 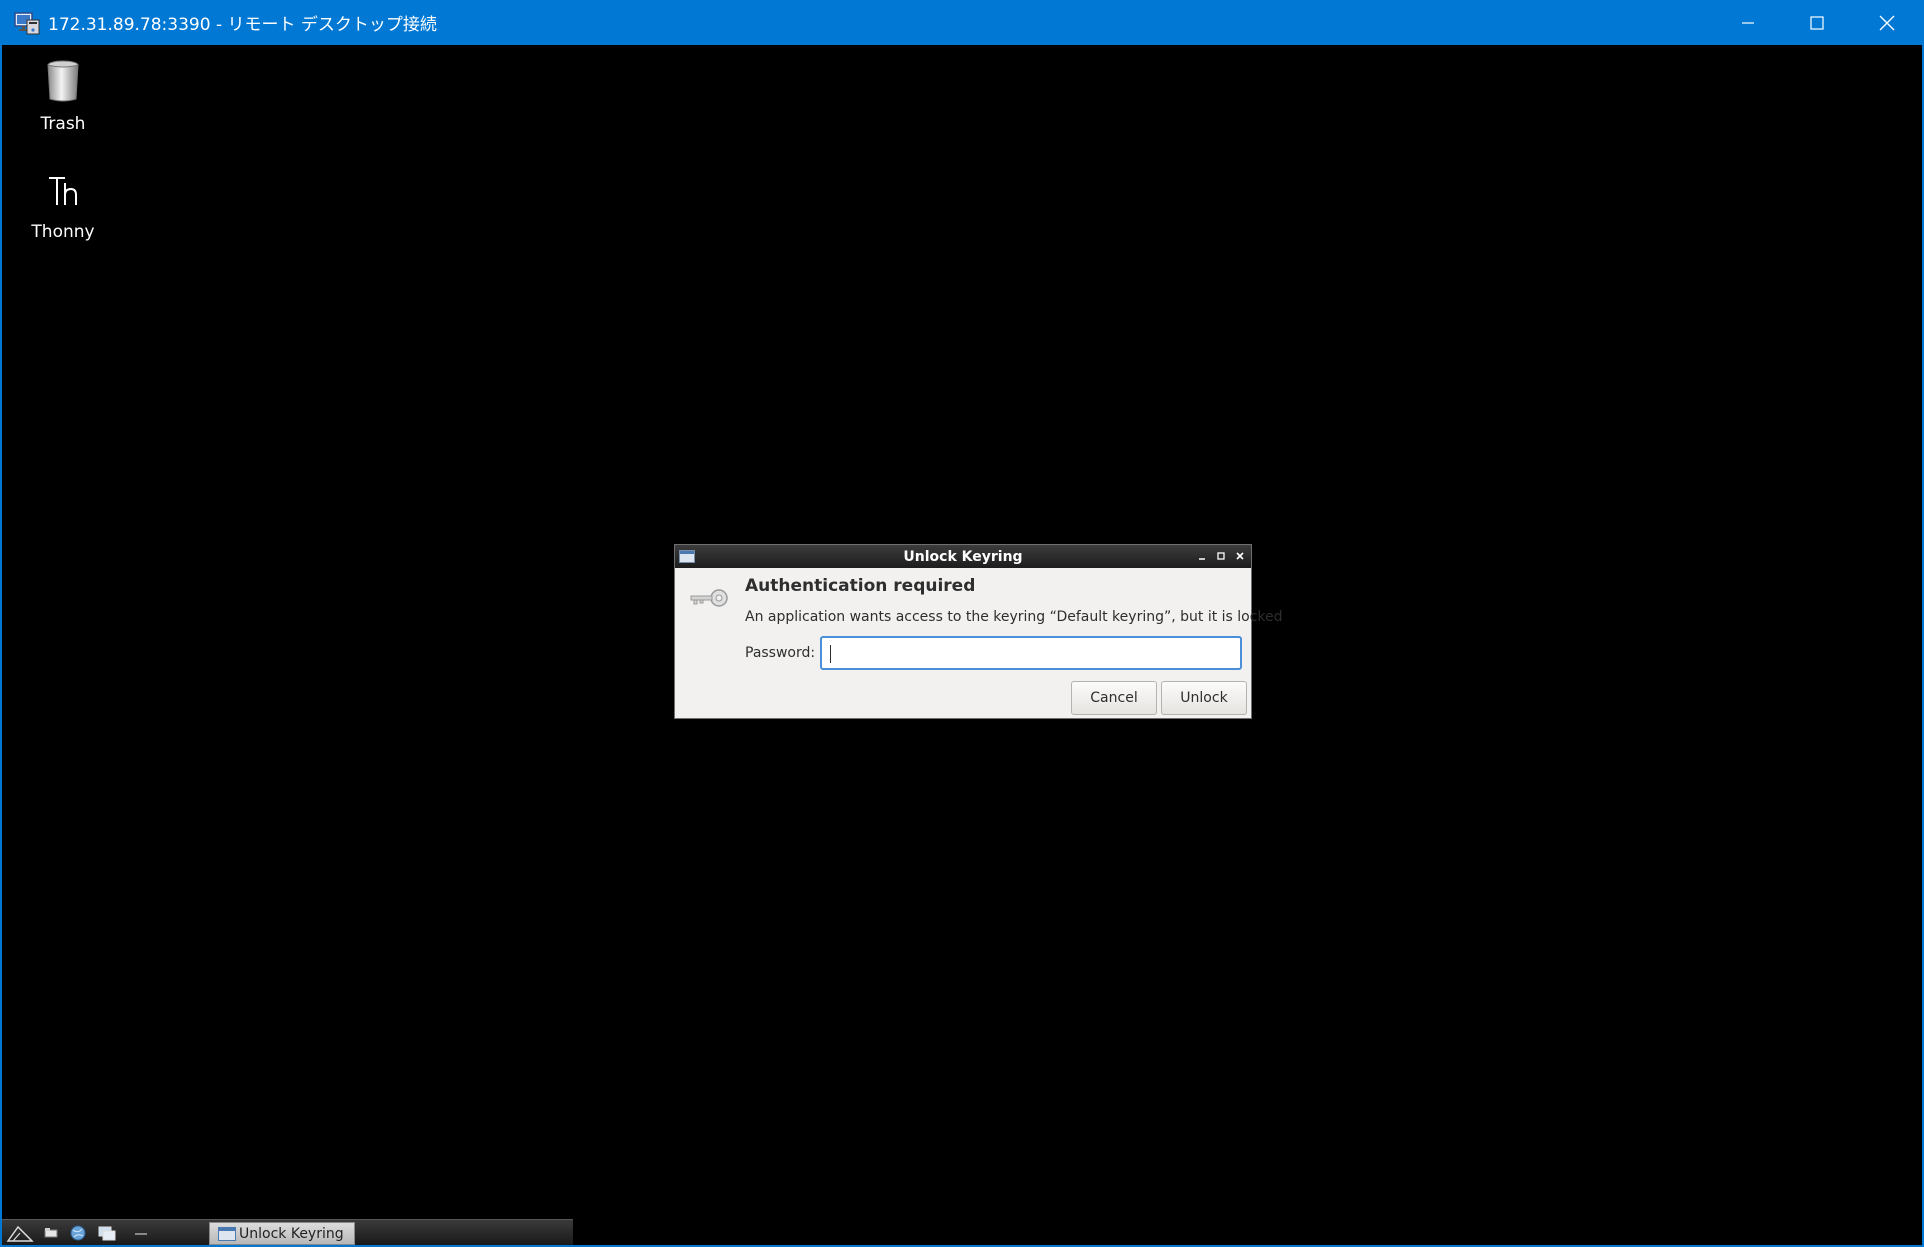 I want to click on window-switcher-launcher, so click(x=107, y=1233).